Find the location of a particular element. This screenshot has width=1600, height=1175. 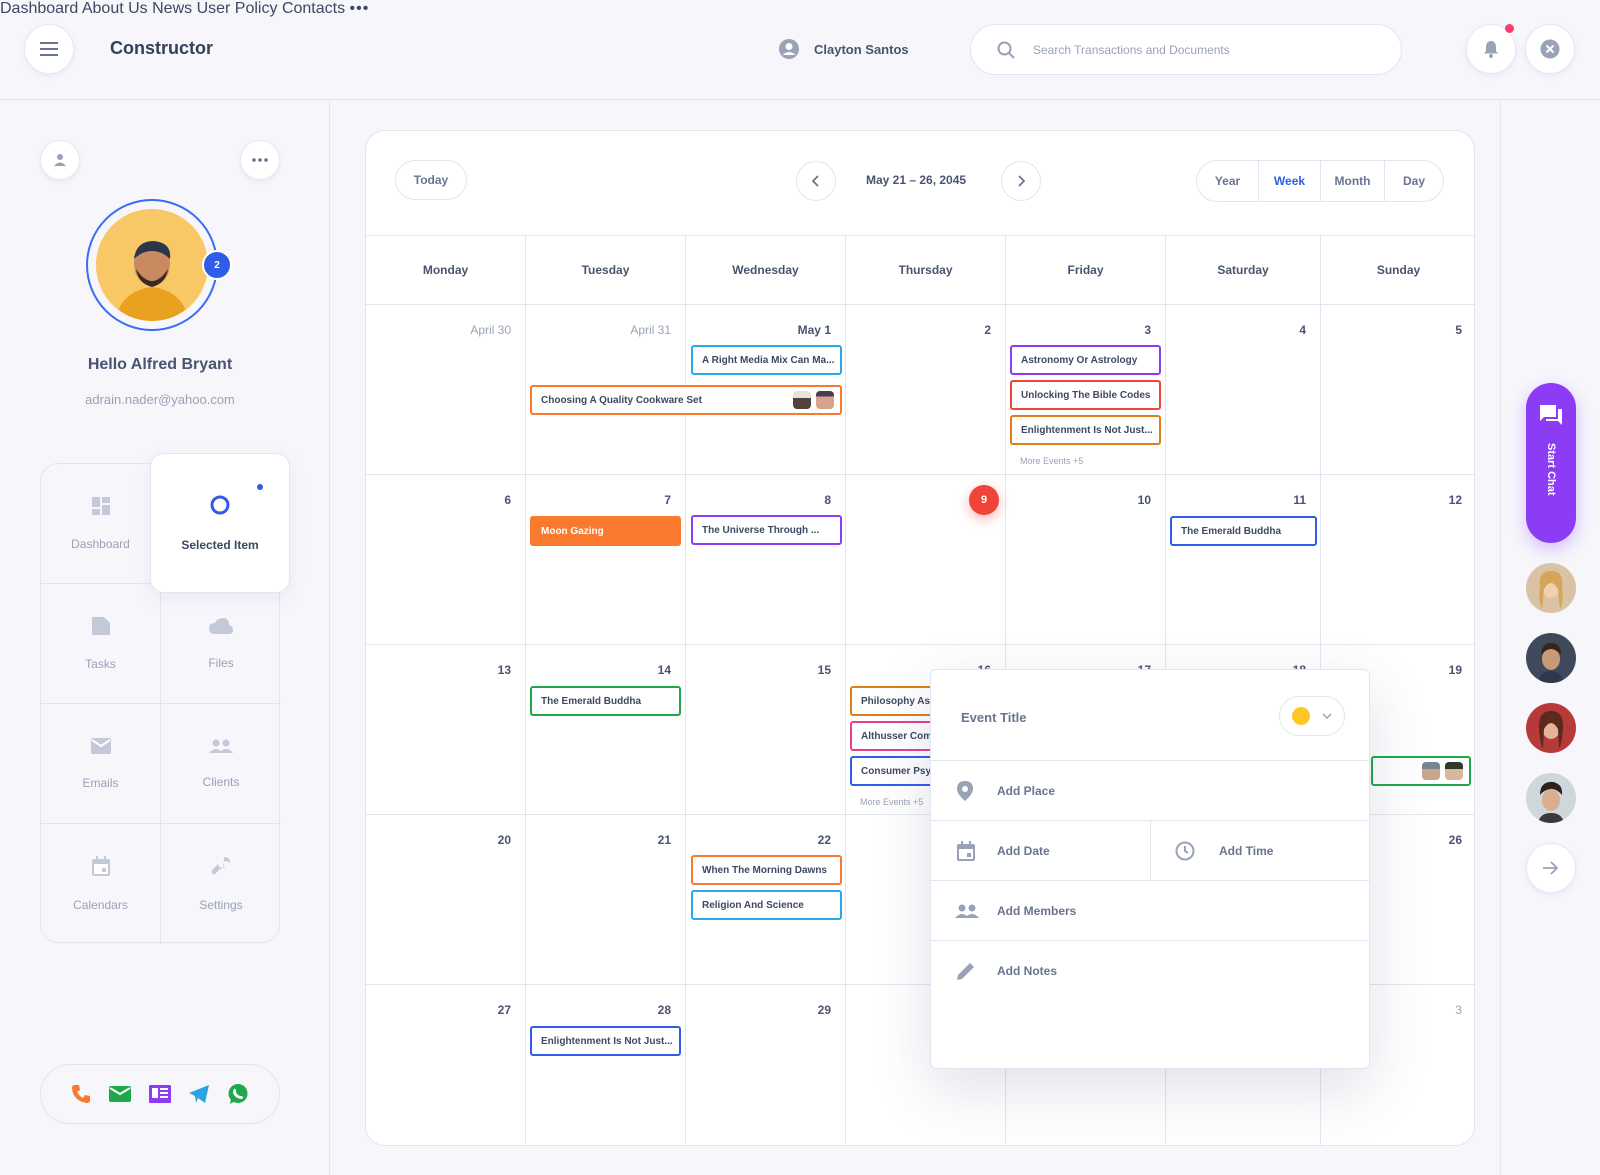

view-month: Month is located at coordinates (1353, 181).